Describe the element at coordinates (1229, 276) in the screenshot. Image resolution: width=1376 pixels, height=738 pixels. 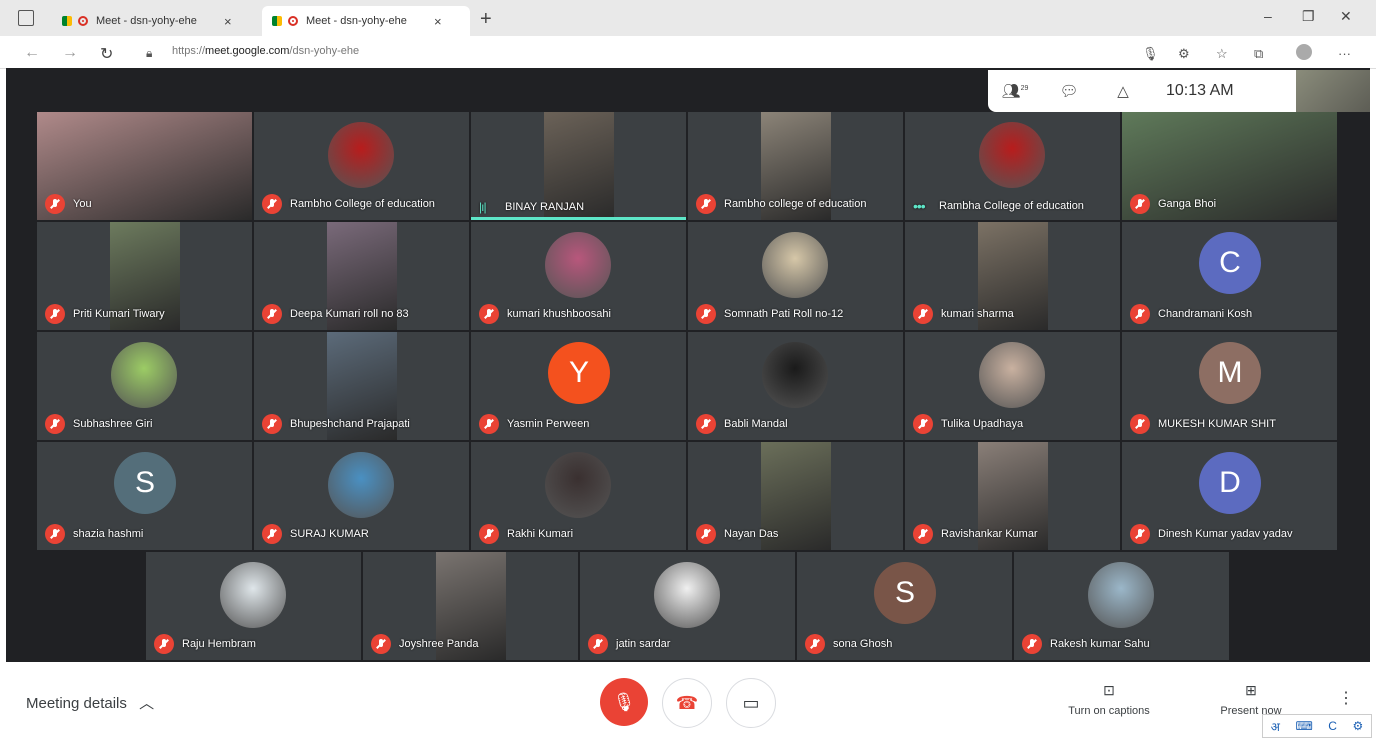
I see `participant-tile: C Chandramani Kosh` at that location.